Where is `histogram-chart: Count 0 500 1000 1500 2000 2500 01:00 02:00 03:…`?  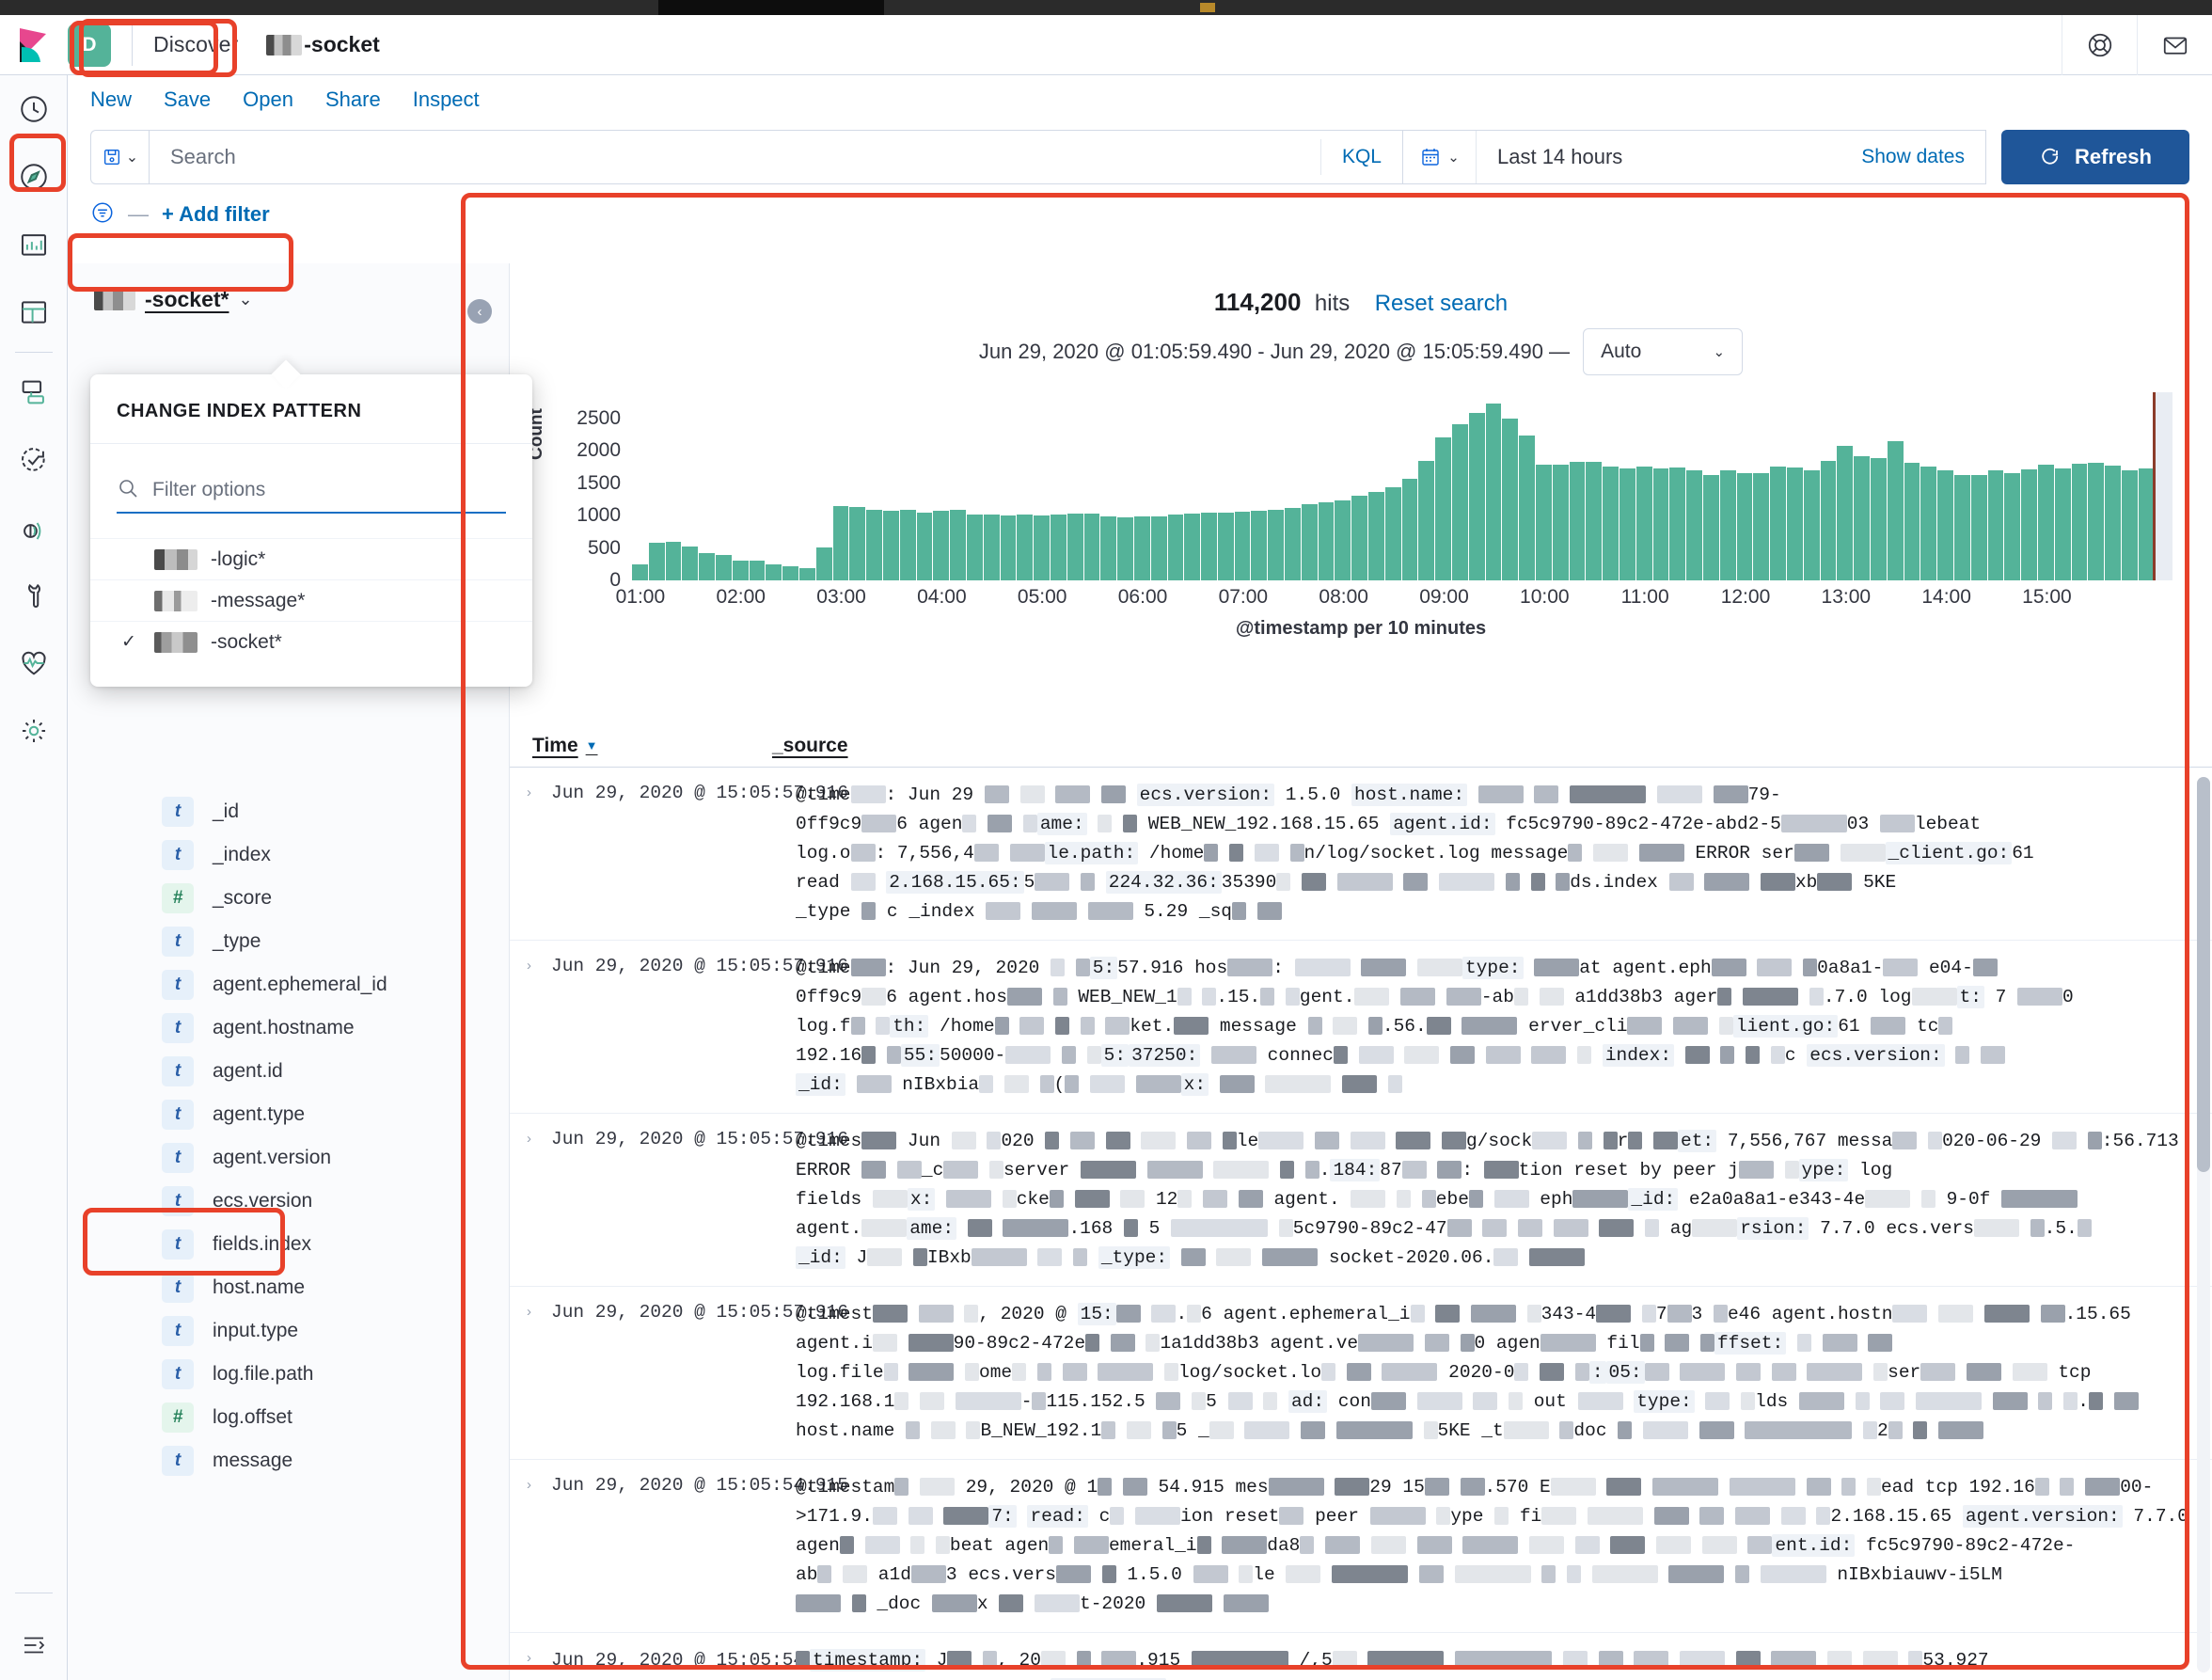
histogram-chart: Count 0 500 1000 1500 2000 2500 01:00 02:00 03:… is located at coordinates (1361, 515).